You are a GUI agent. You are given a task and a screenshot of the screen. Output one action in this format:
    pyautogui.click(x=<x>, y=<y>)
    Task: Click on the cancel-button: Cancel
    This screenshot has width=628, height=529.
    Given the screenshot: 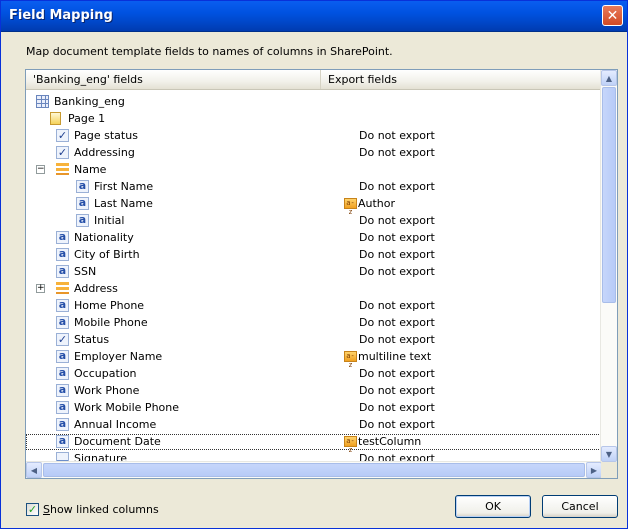 What is the action you would take?
    pyautogui.click(x=580, y=506)
    